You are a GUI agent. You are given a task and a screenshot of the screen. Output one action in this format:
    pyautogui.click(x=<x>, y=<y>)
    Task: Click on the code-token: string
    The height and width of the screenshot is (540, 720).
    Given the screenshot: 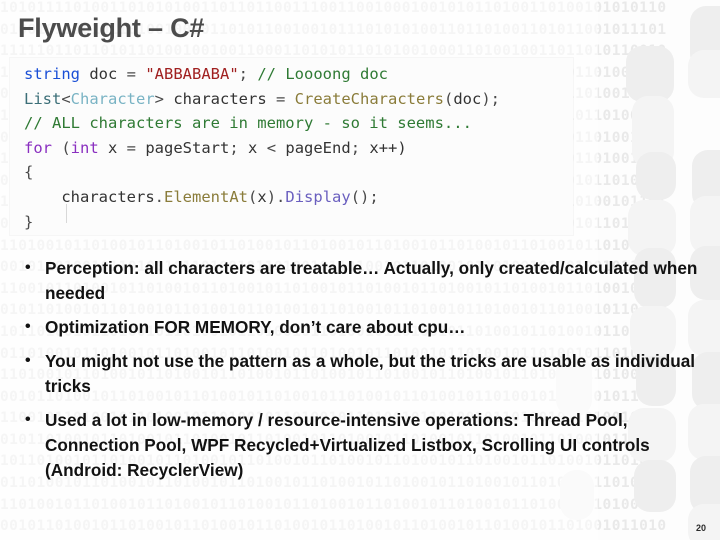 What is the action you would take?
    pyautogui.click(x=52, y=74)
    